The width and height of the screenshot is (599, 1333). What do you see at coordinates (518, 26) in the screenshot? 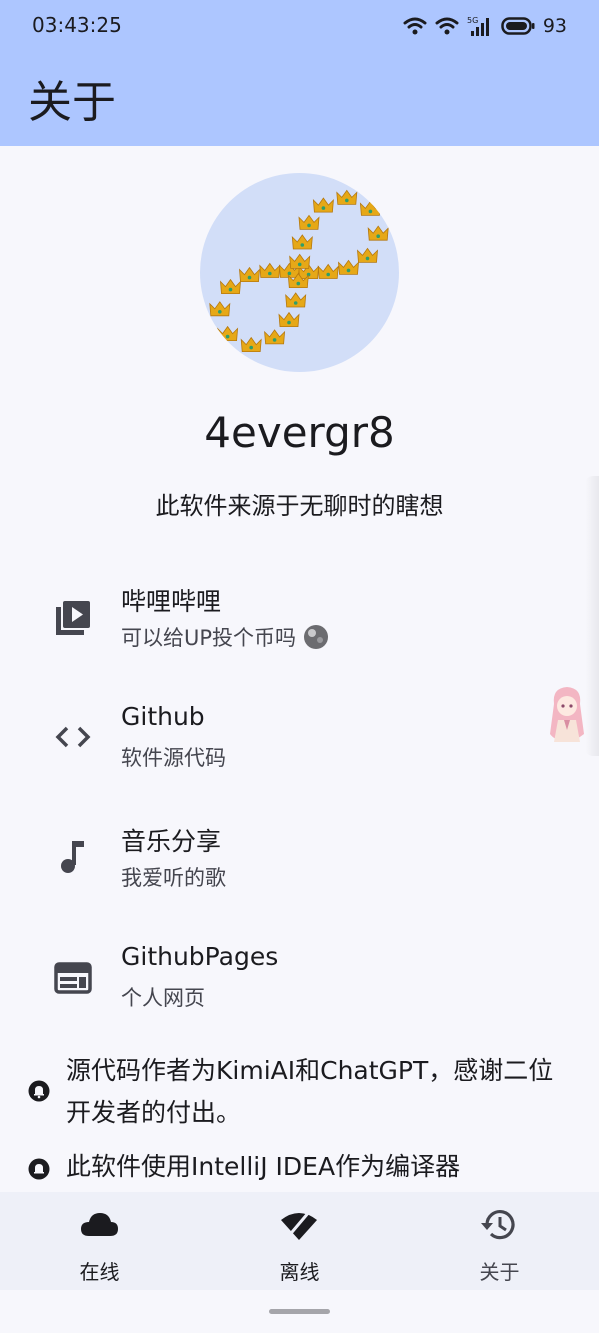
I see `battery-icon` at bounding box center [518, 26].